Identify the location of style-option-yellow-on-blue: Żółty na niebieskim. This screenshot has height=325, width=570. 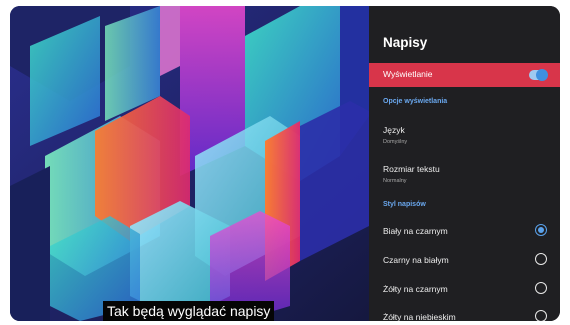
(464, 313).